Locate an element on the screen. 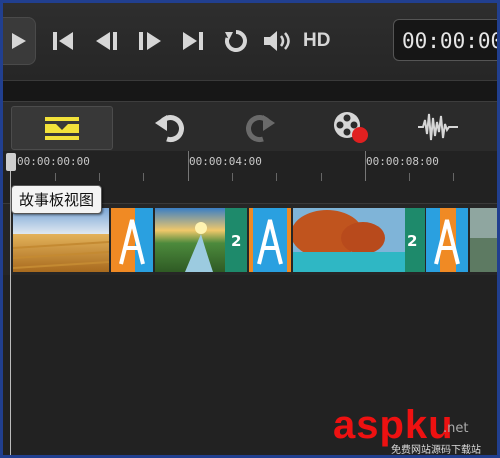  storyboard-clip-partial is located at coordinates (483, 240).